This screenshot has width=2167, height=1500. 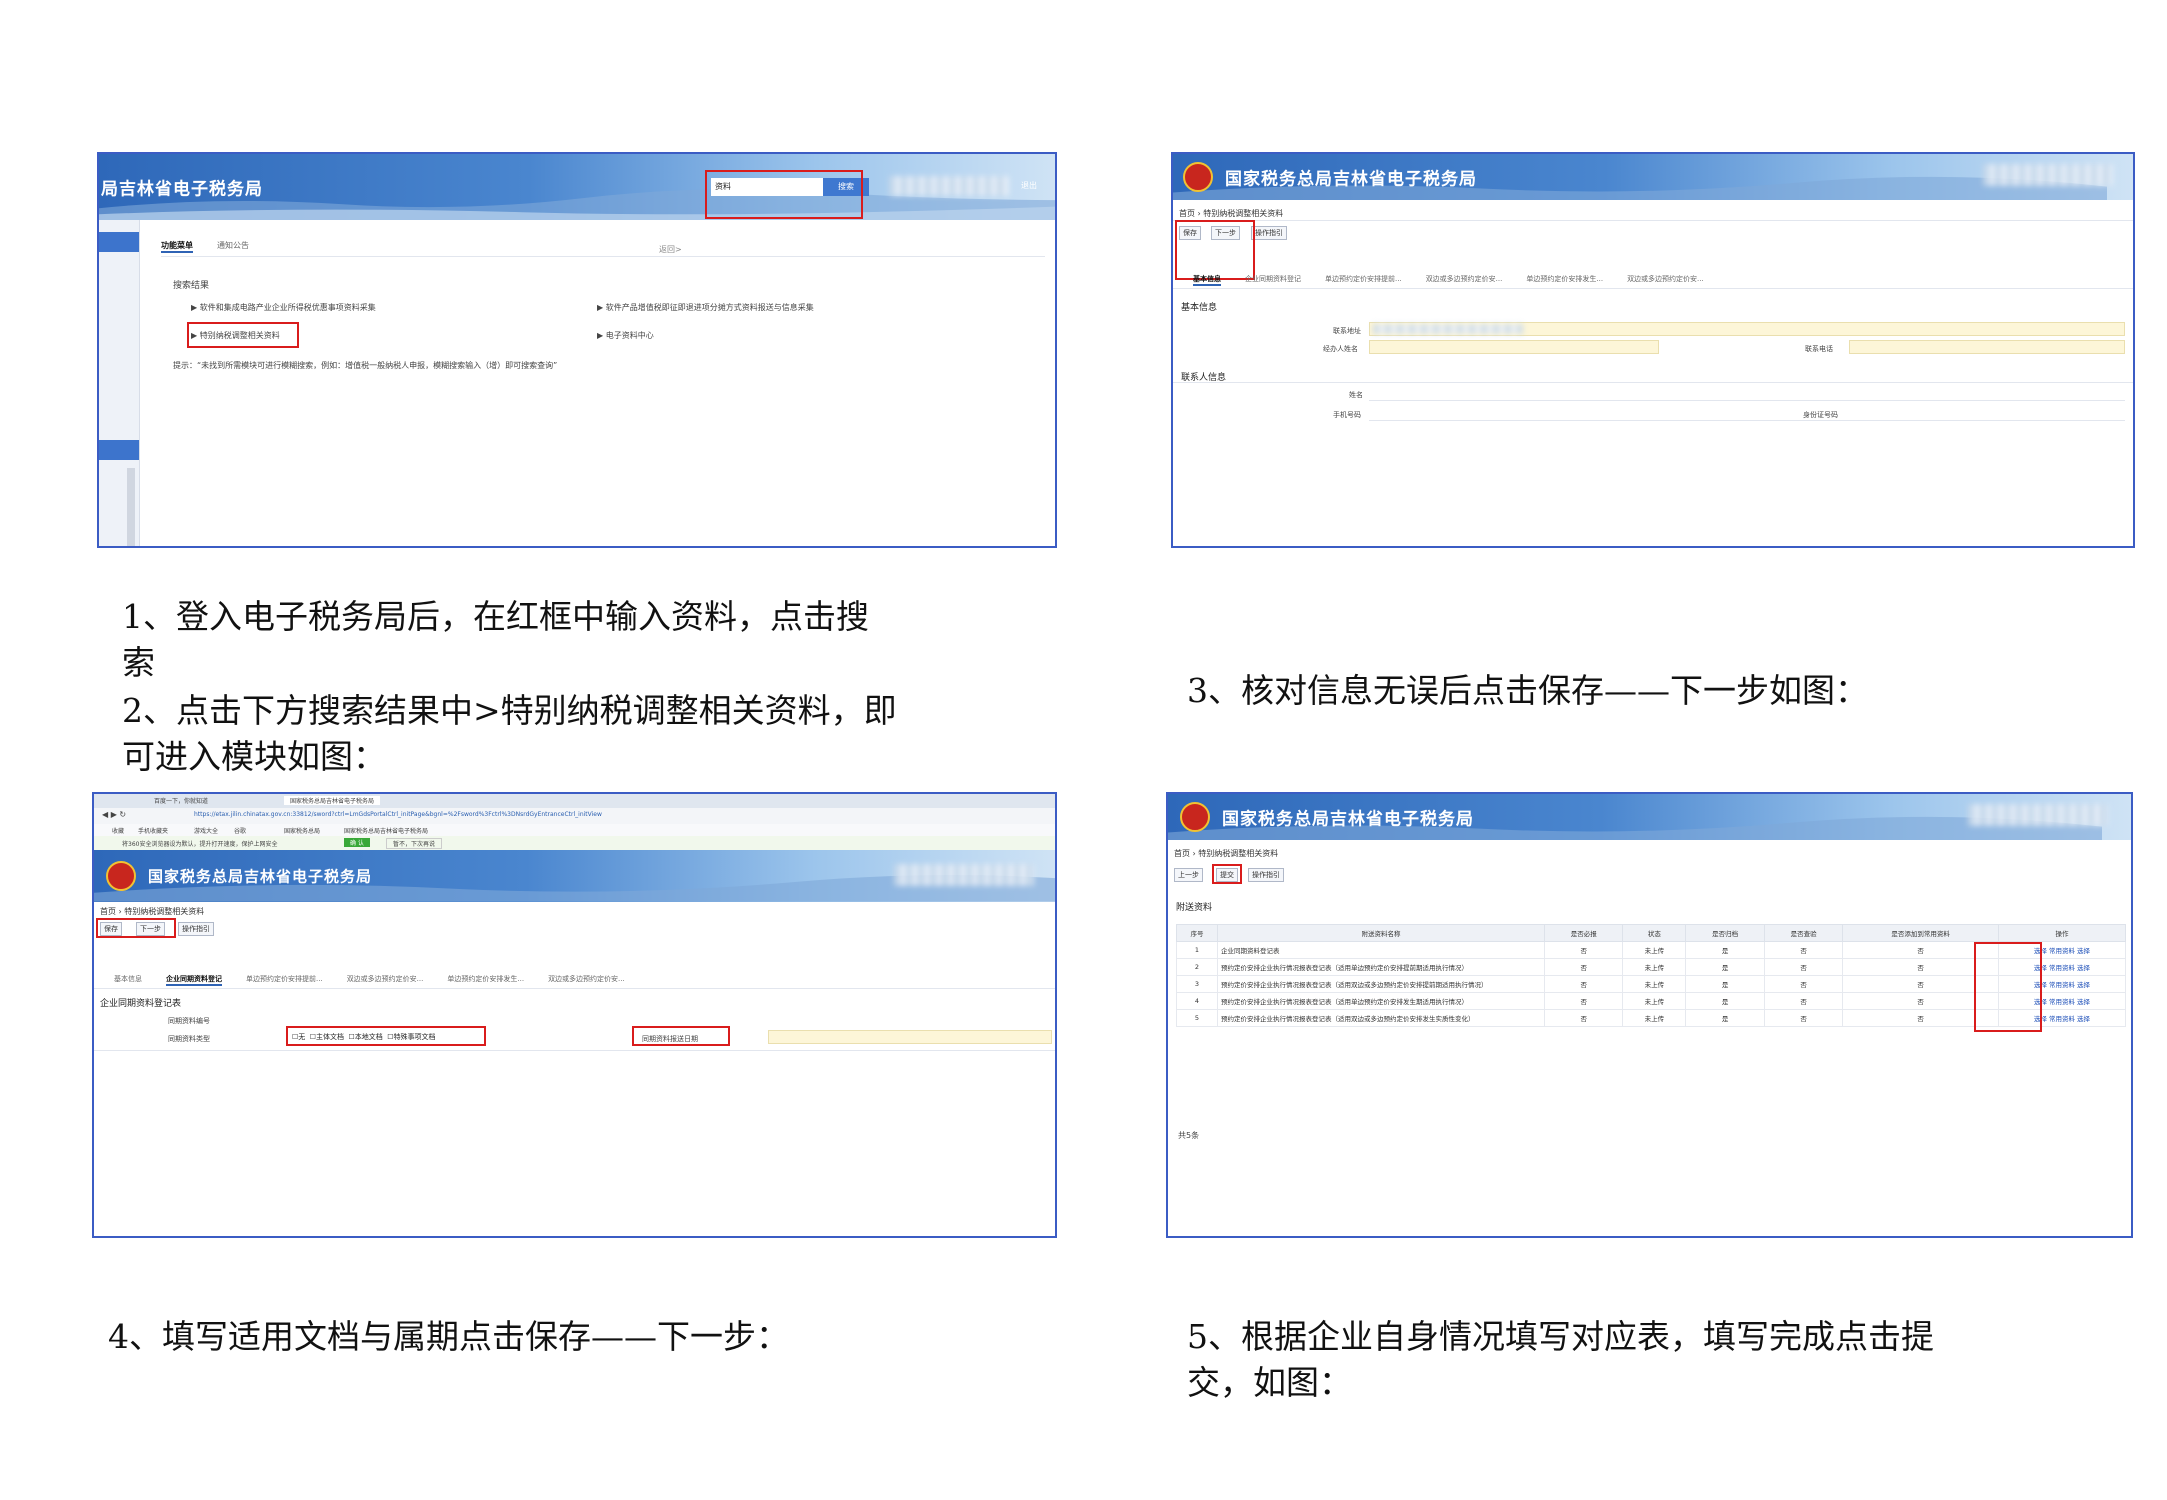 What do you see at coordinates (141, 1004) in the screenshot?
I see `section-period-register: 企业同期资料登记表` at bounding box center [141, 1004].